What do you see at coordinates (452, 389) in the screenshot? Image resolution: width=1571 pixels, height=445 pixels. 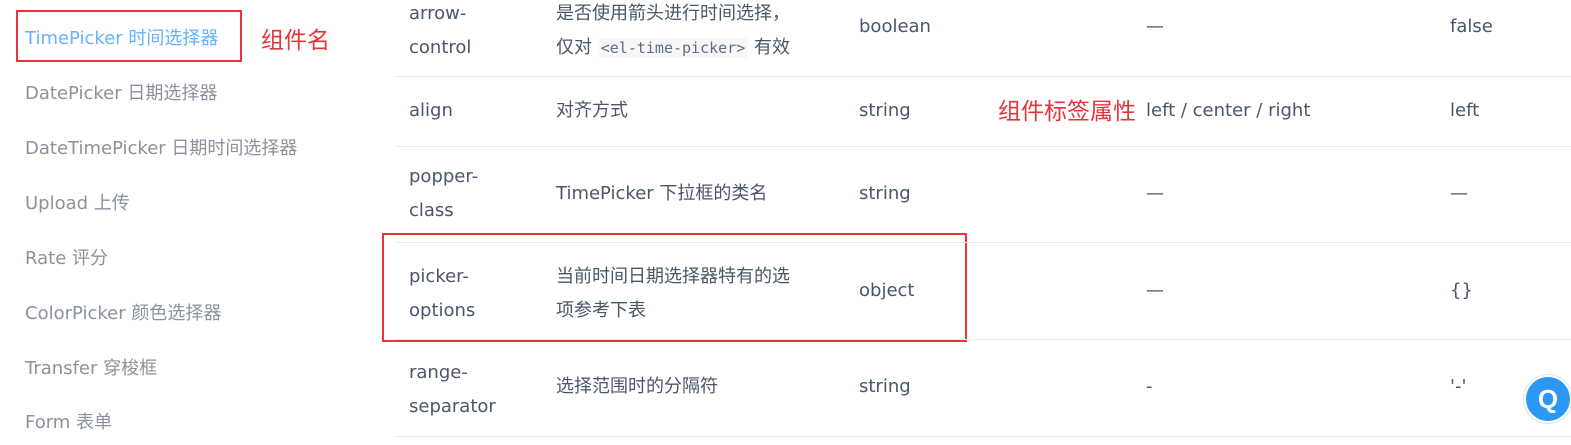 I see `param-name: range- separator` at bounding box center [452, 389].